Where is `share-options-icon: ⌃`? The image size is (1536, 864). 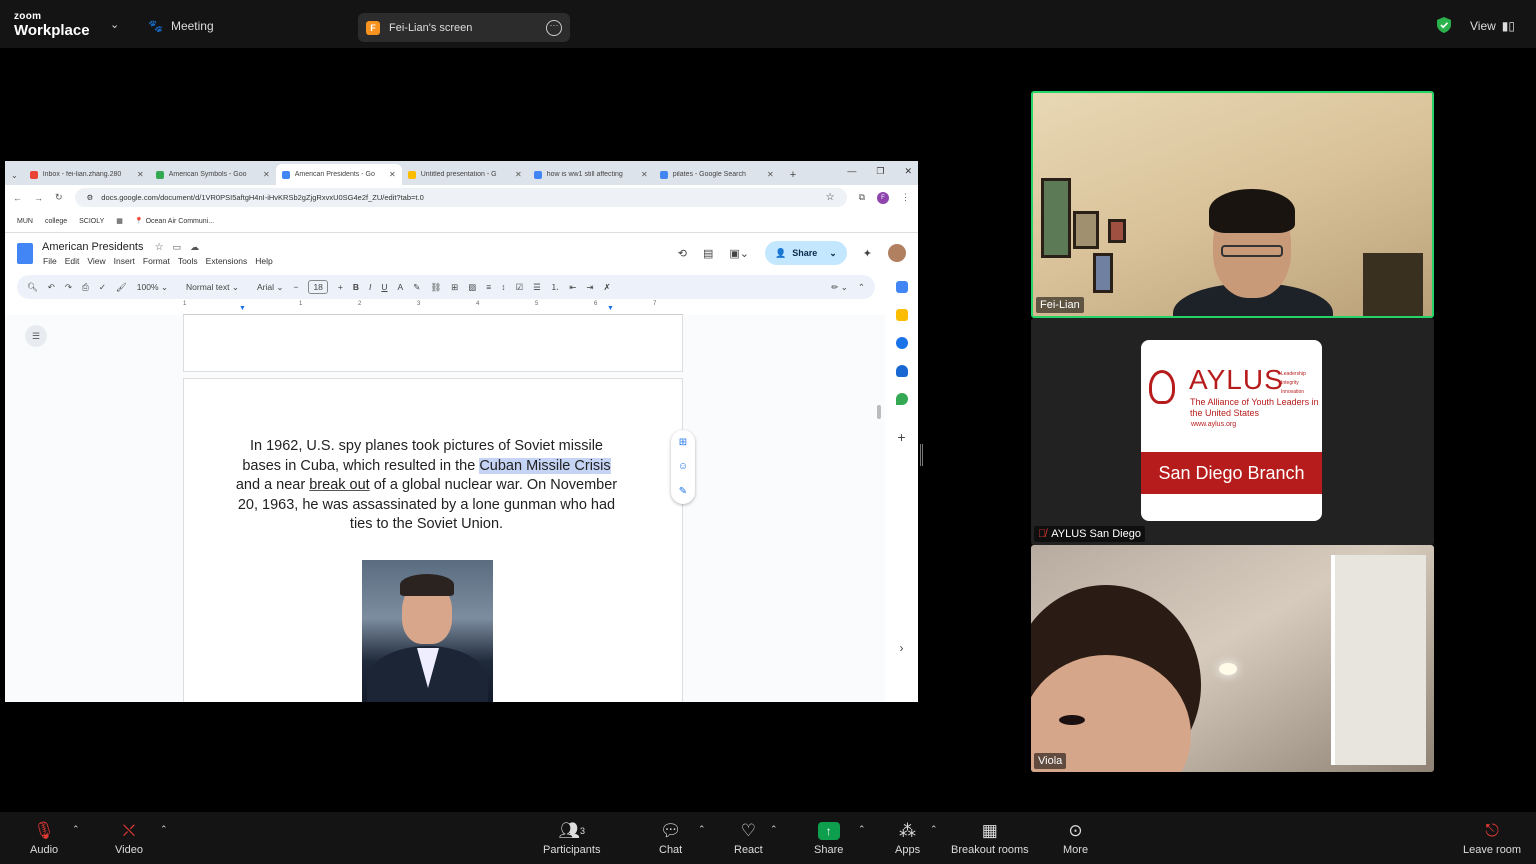 share-options-icon: ⌃ is located at coordinates (862, 829).